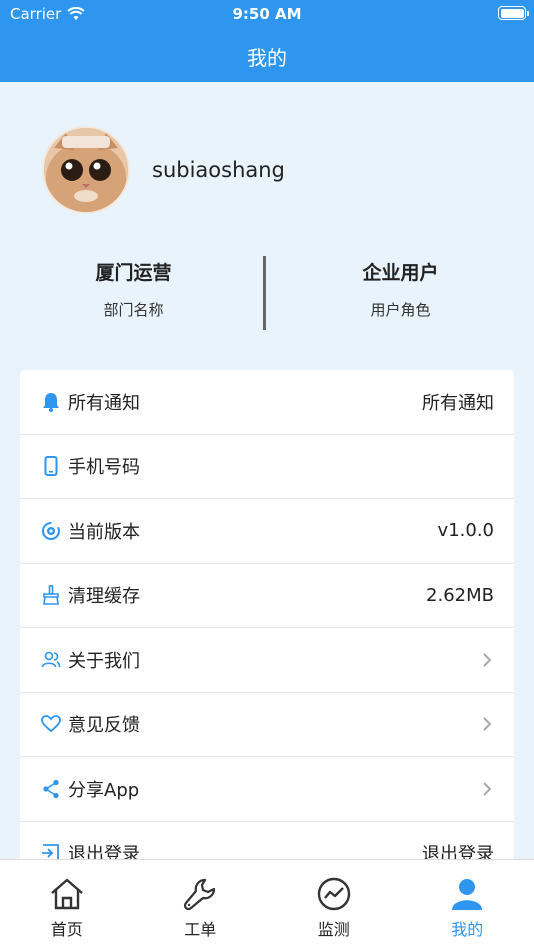  I want to click on menu-item-title: 关于我们, so click(104, 661).